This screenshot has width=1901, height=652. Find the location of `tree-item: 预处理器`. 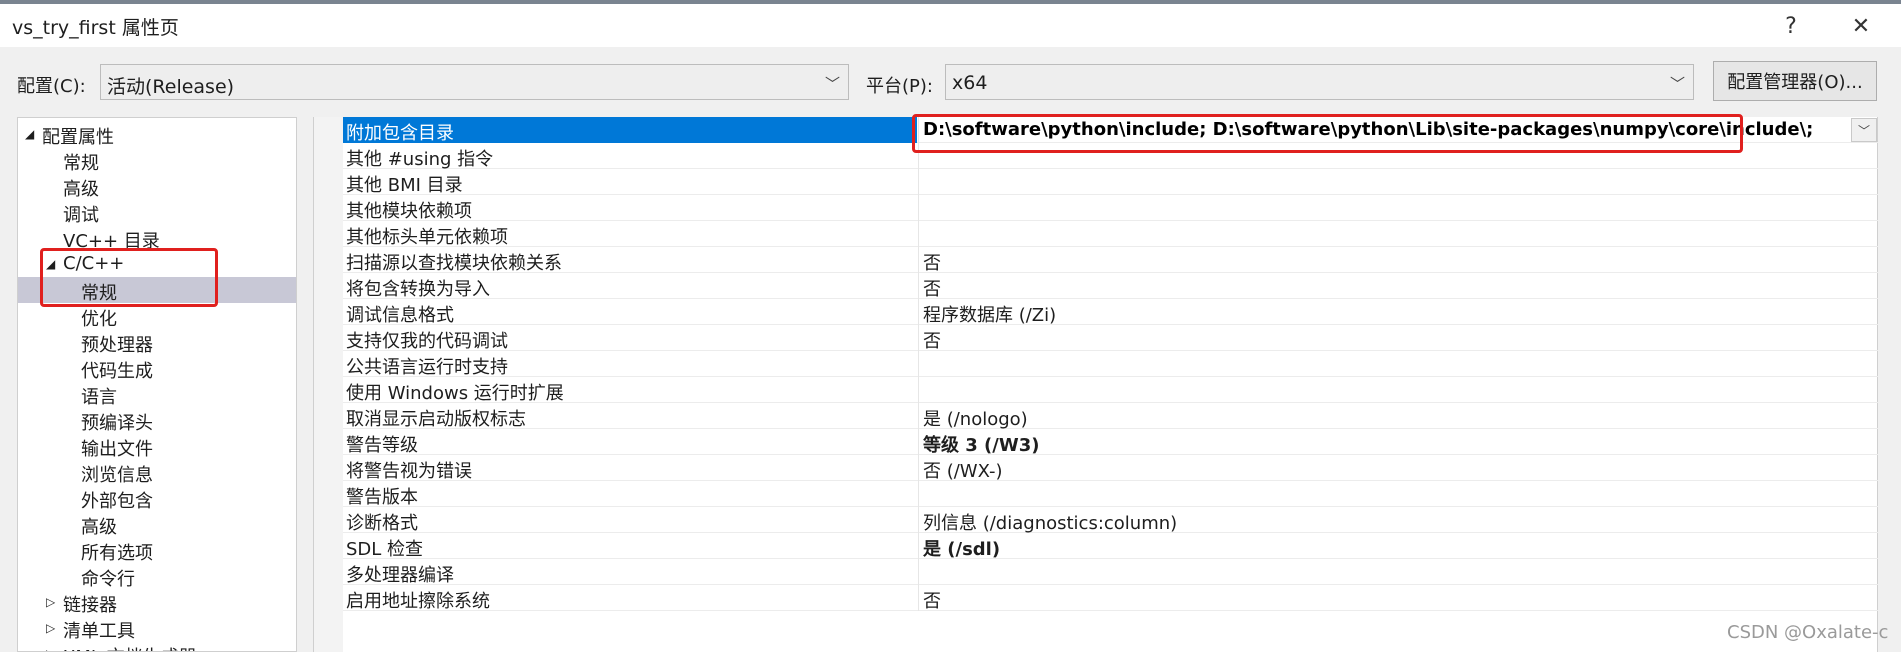

tree-item: 预处理器 is located at coordinates (157, 342).